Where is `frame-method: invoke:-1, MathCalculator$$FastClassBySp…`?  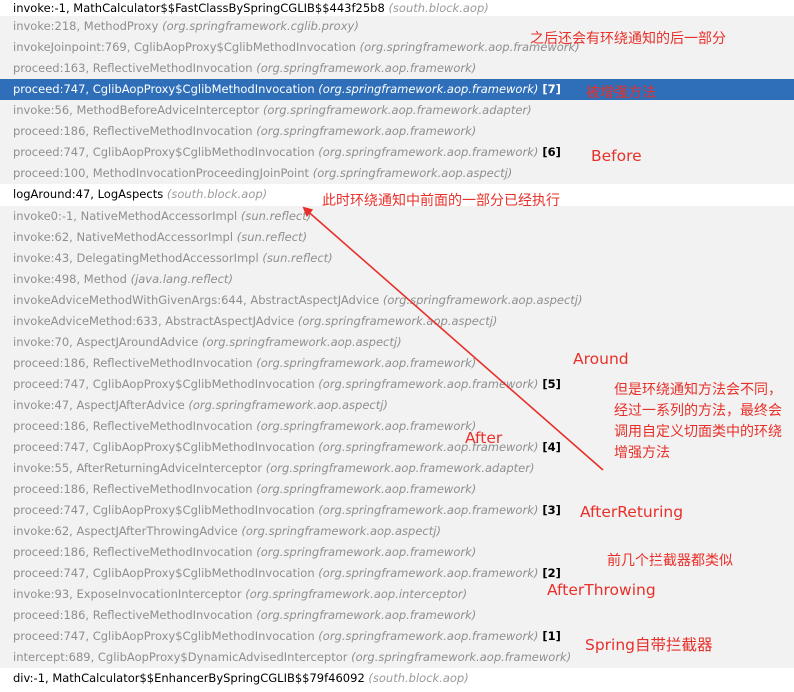 frame-method: invoke:-1, MathCalculator$$FastClassBySp… is located at coordinates (199, 8).